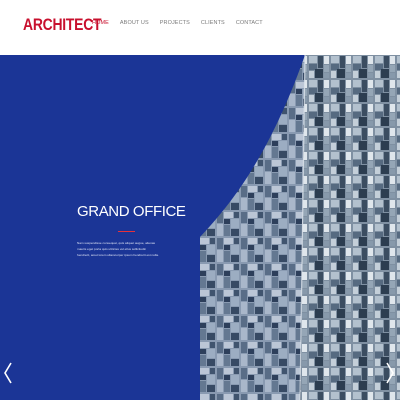 The height and width of the screenshot is (400, 400). Describe the element at coordinates (249, 23) in the screenshot. I see `nav-item-contact: CONTACT` at that location.